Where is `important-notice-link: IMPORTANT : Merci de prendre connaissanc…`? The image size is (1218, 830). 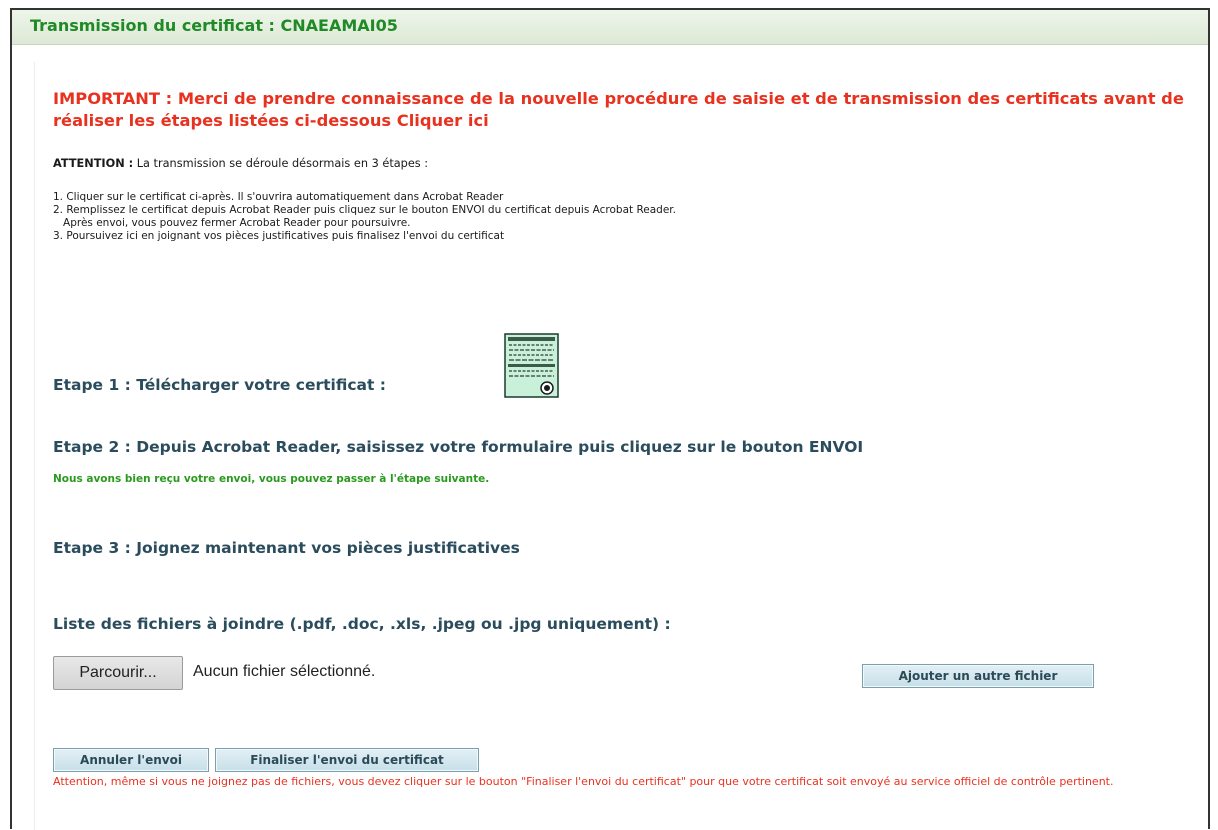
important-notice-link: IMPORTANT : Merci de prendre connaissanc… is located at coordinates (628, 110).